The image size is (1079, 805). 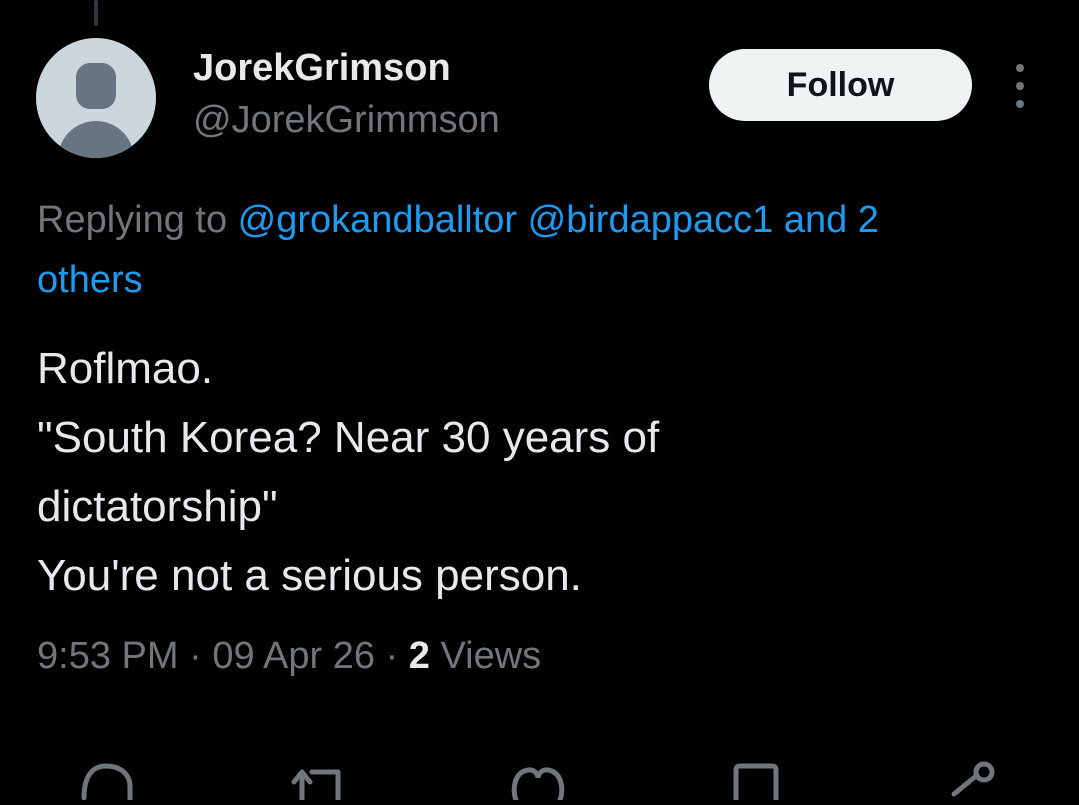 I want to click on and-others-count: and 2, so click(x=826, y=220).